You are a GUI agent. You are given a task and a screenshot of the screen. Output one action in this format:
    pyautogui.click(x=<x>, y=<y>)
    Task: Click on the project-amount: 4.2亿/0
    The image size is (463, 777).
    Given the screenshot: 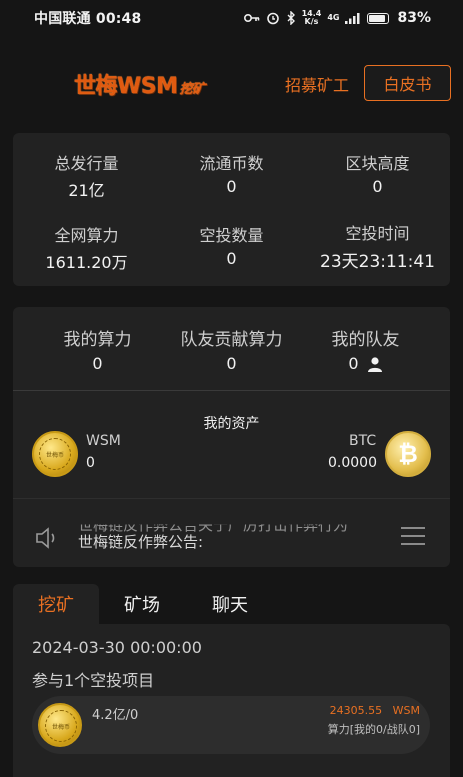 What is the action you would take?
    pyautogui.click(x=115, y=715)
    